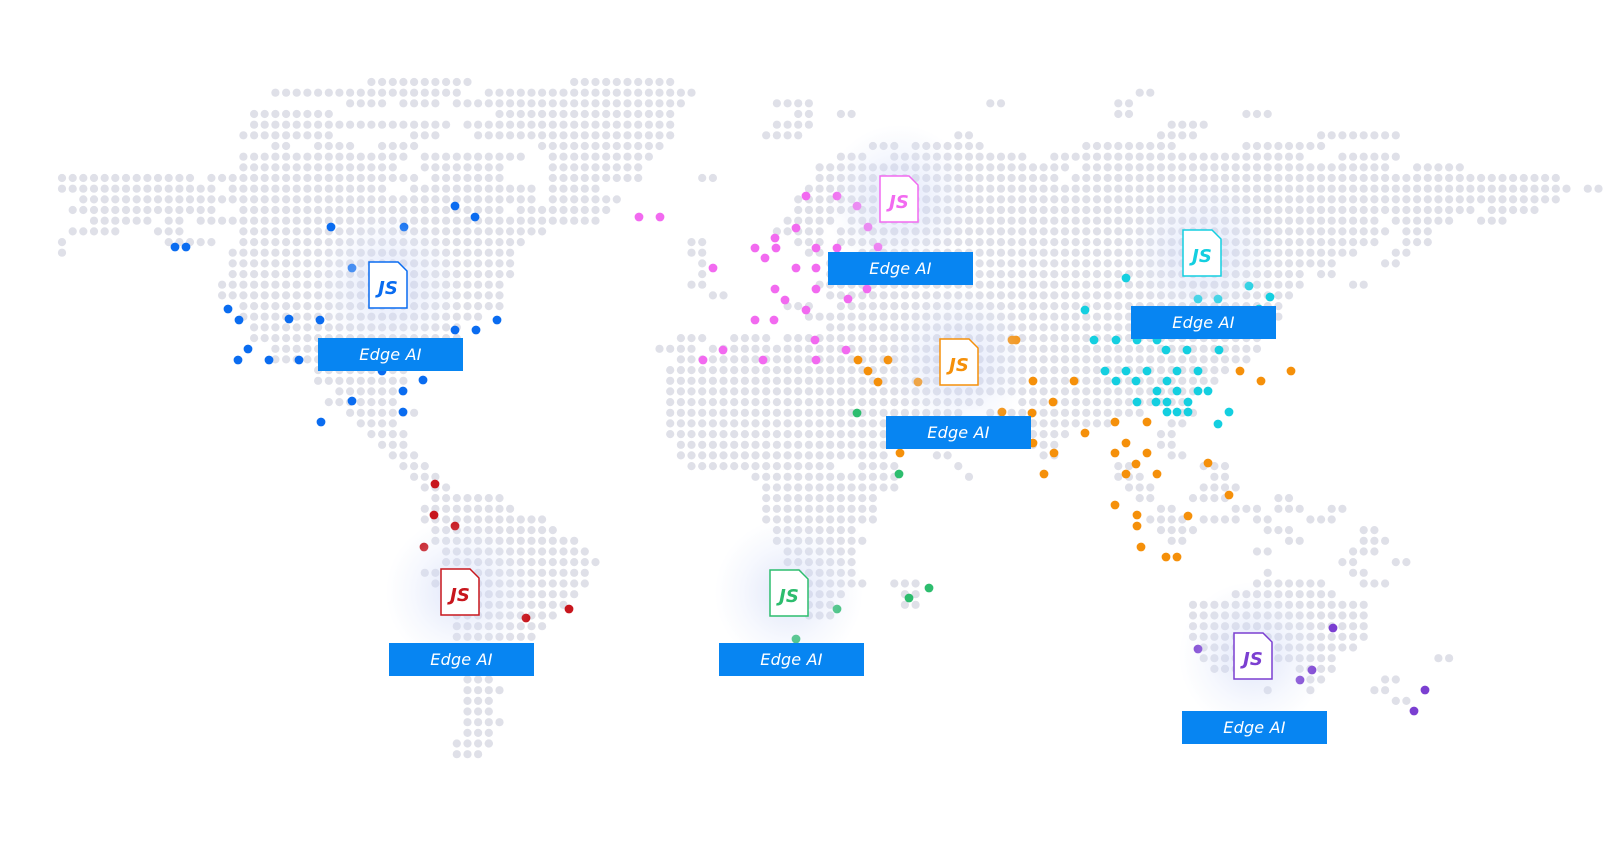 The image size is (1624, 858). What do you see at coordinates (434, 515) in the screenshot?
I see `node-dot-south-america` at bounding box center [434, 515].